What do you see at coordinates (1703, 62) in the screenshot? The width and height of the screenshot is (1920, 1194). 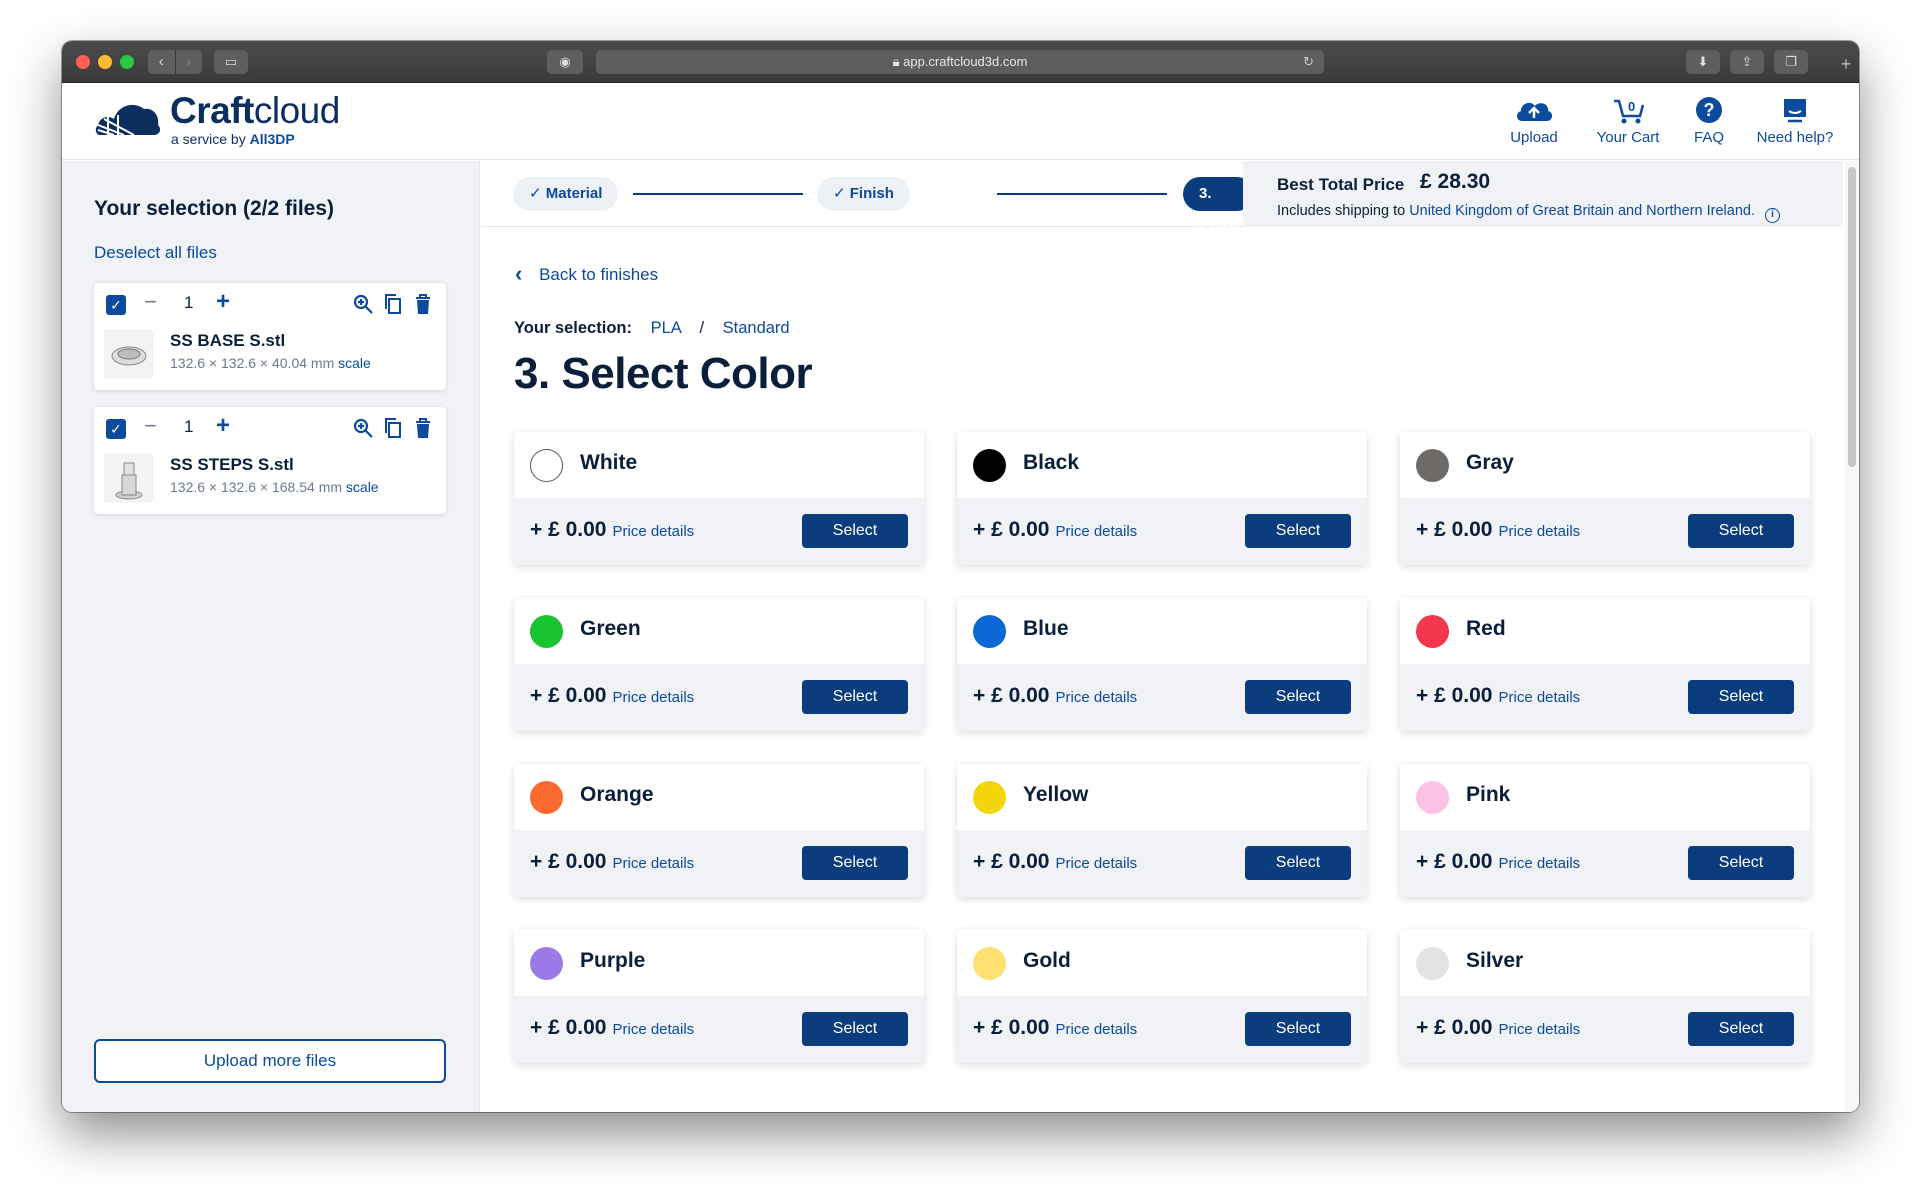 I see `downloads-icon: ⬇` at bounding box center [1703, 62].